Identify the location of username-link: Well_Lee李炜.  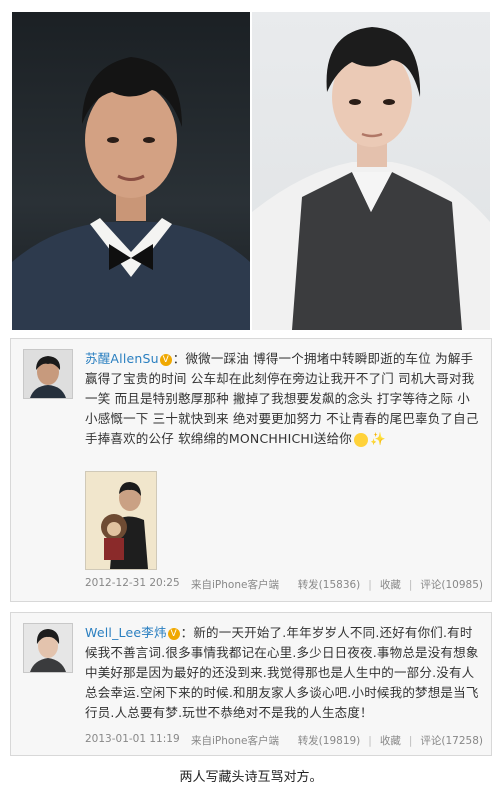
(126, 632).